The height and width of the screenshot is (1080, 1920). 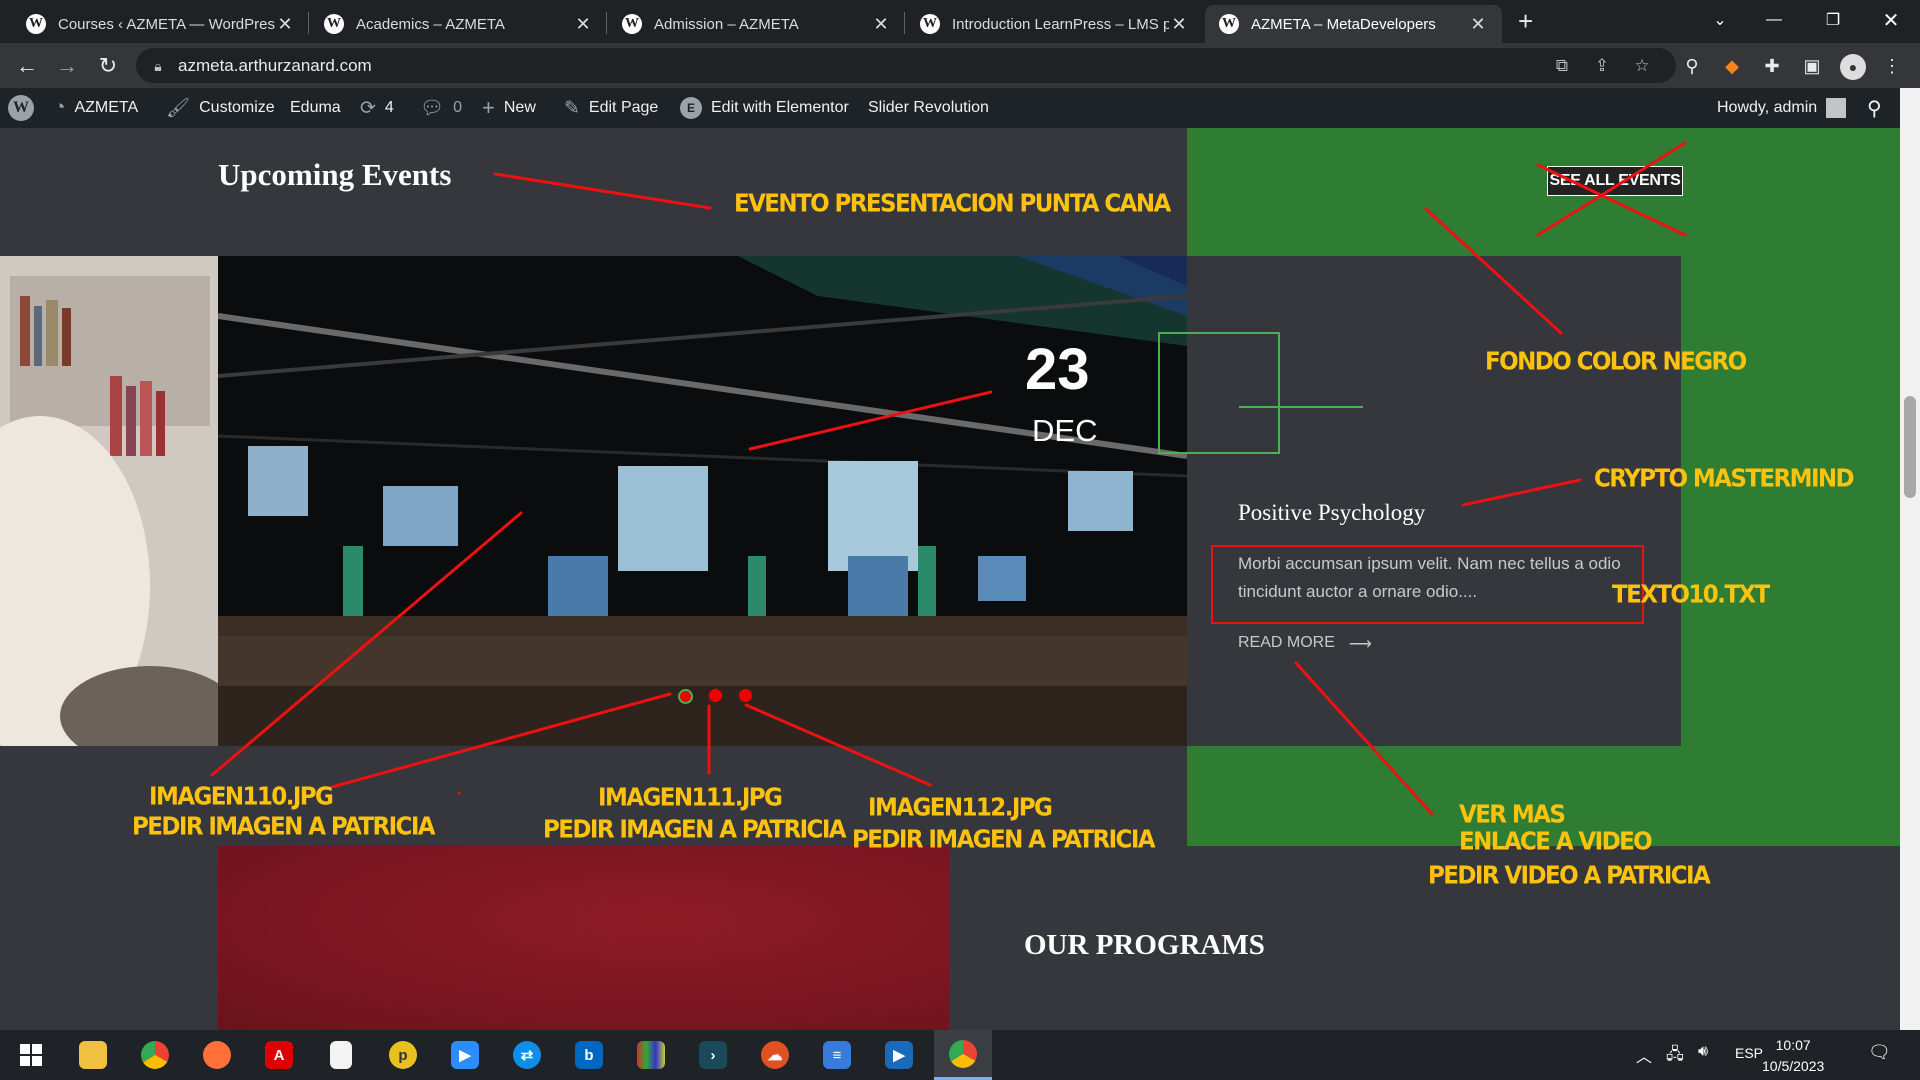 What do you see at coordinates (952, 204) in the screenshot?
I see `annotation-evento: EVENTO PRESENTACION PUNTA CANA` at bounding box center [952, 204].